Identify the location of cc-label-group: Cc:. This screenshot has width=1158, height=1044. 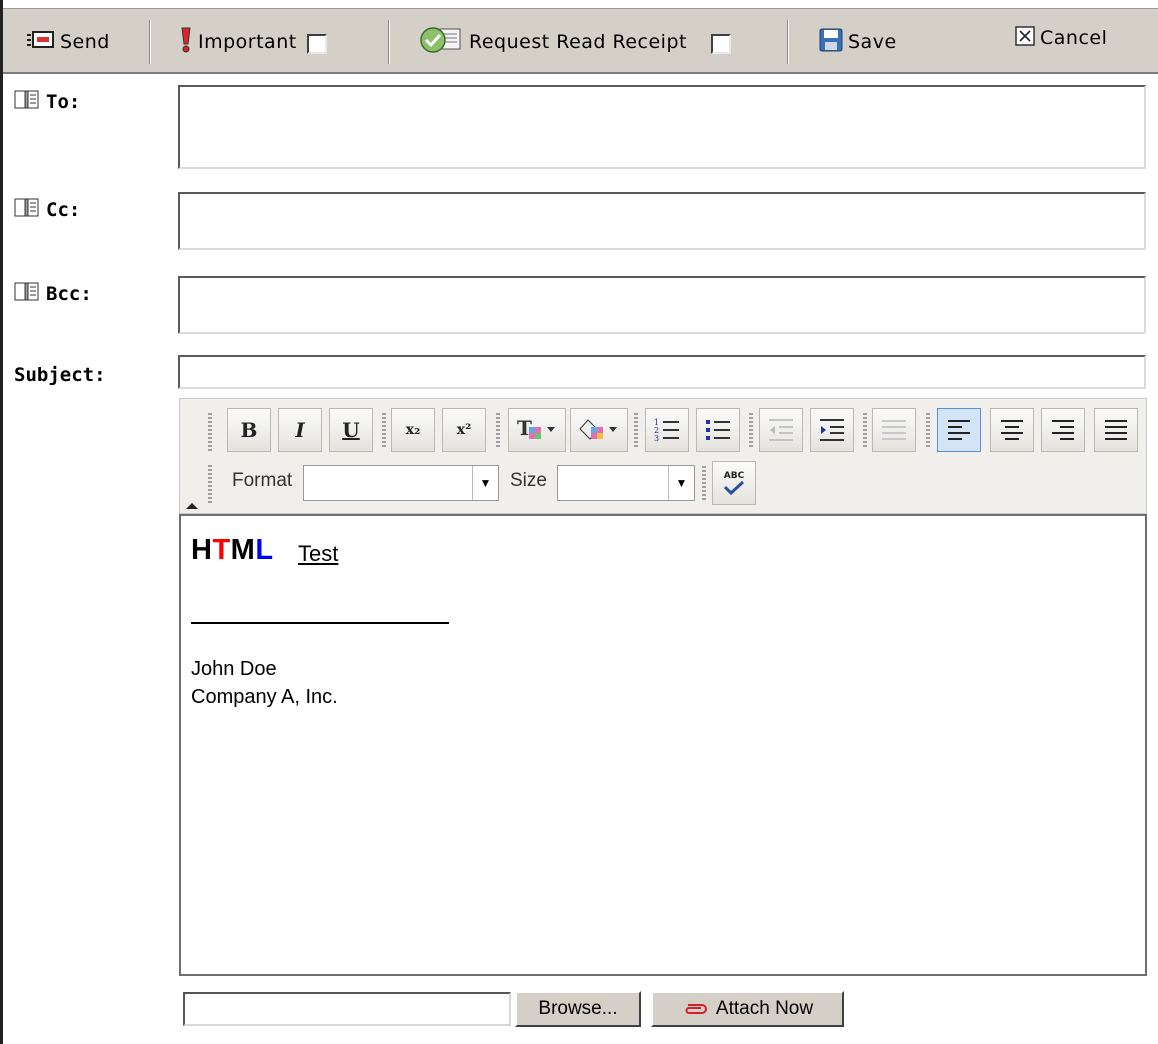
(47, 209).